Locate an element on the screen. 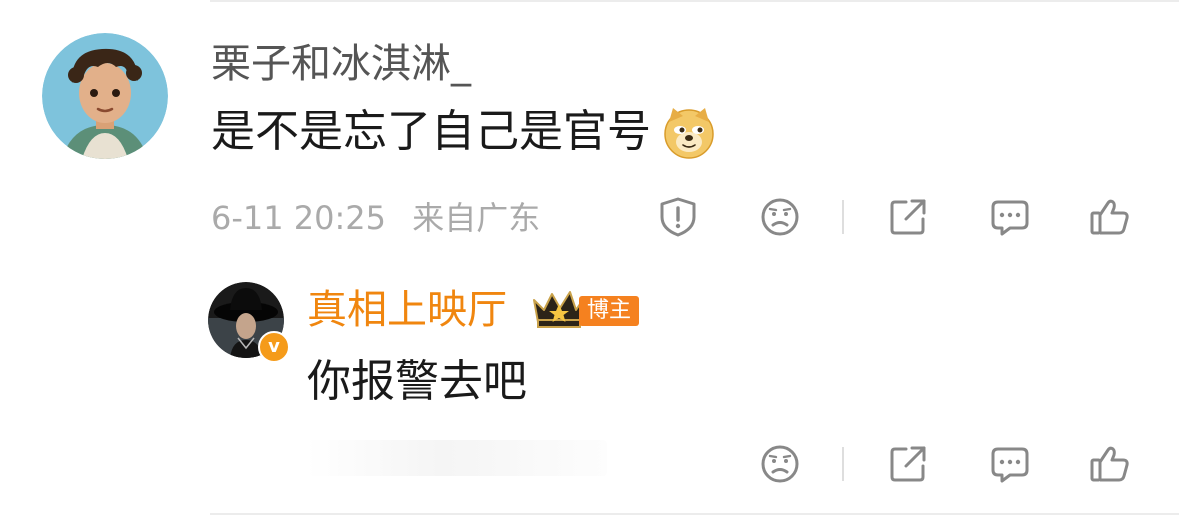 The image size is (1179, 519). avatar is located at coordinates (105, 96).